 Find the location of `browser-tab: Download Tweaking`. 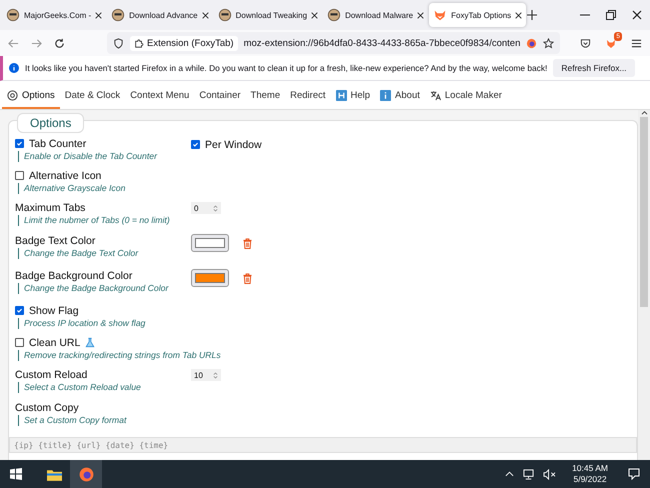

browser-tab: Download Tweaking is located at coordinates (268, 15).